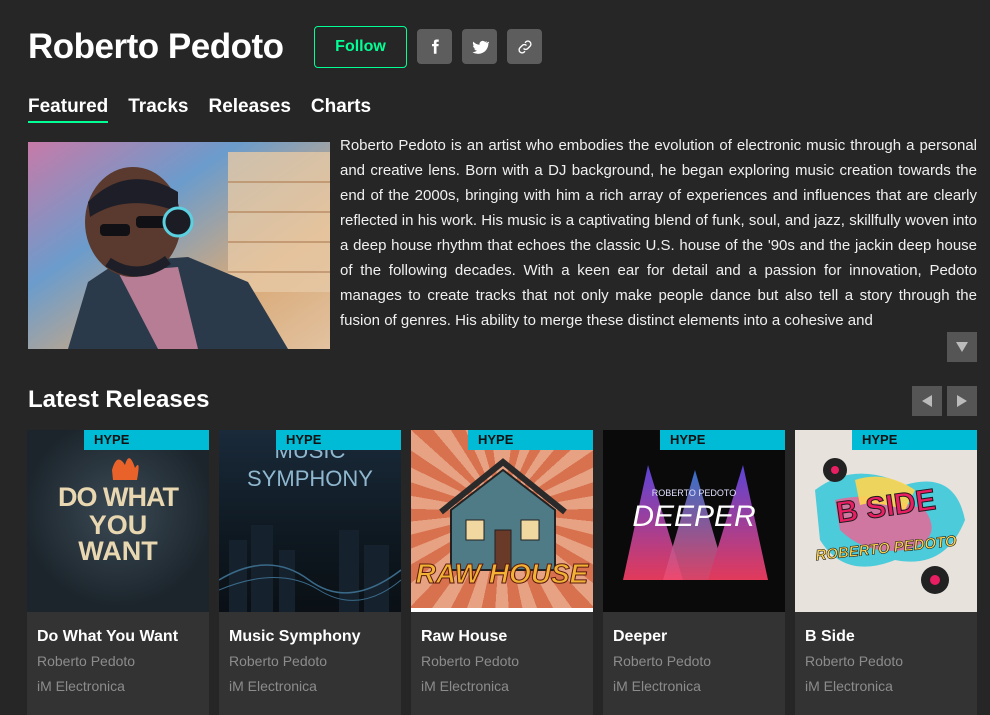 This screenshot has height=715, width=990. Describe the element at coordinates (360, 47) in the screenshot. I see `follow-button: Follow` at that location.